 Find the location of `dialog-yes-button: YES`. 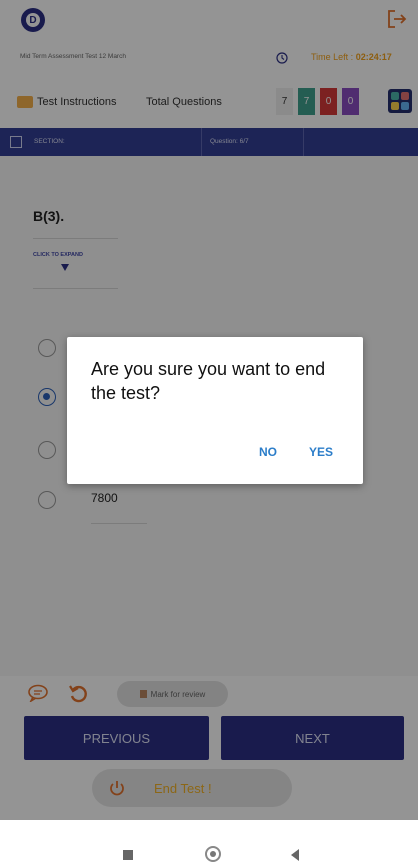

dialog-yes-button: YES is located at coordinates (321, 452).